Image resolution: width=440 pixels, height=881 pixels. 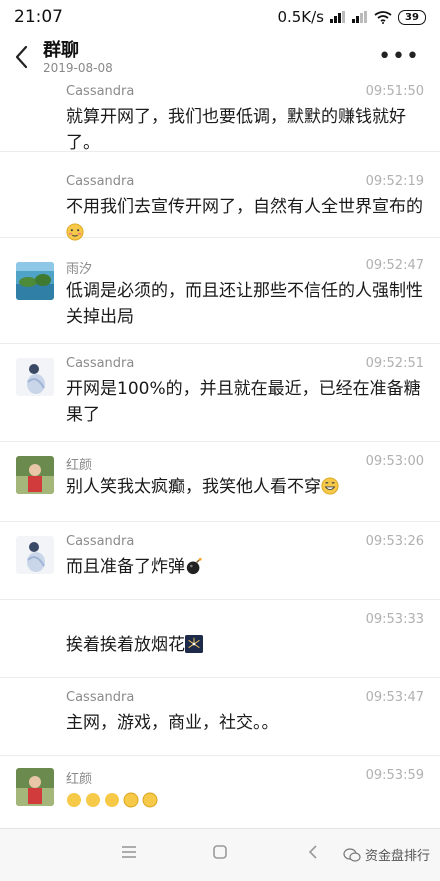 What do you see at coordinates (125, 645) in the screenshot?
I see `message-text: 挨着挨着放烟花` at bounding box center [125, 645].